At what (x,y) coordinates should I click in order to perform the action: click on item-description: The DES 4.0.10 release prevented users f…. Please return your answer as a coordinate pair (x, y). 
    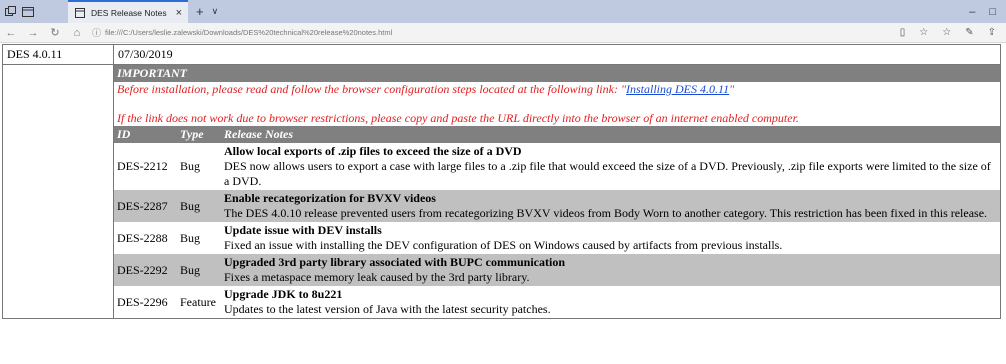
    Looking at the image, I should click on (606, 213).